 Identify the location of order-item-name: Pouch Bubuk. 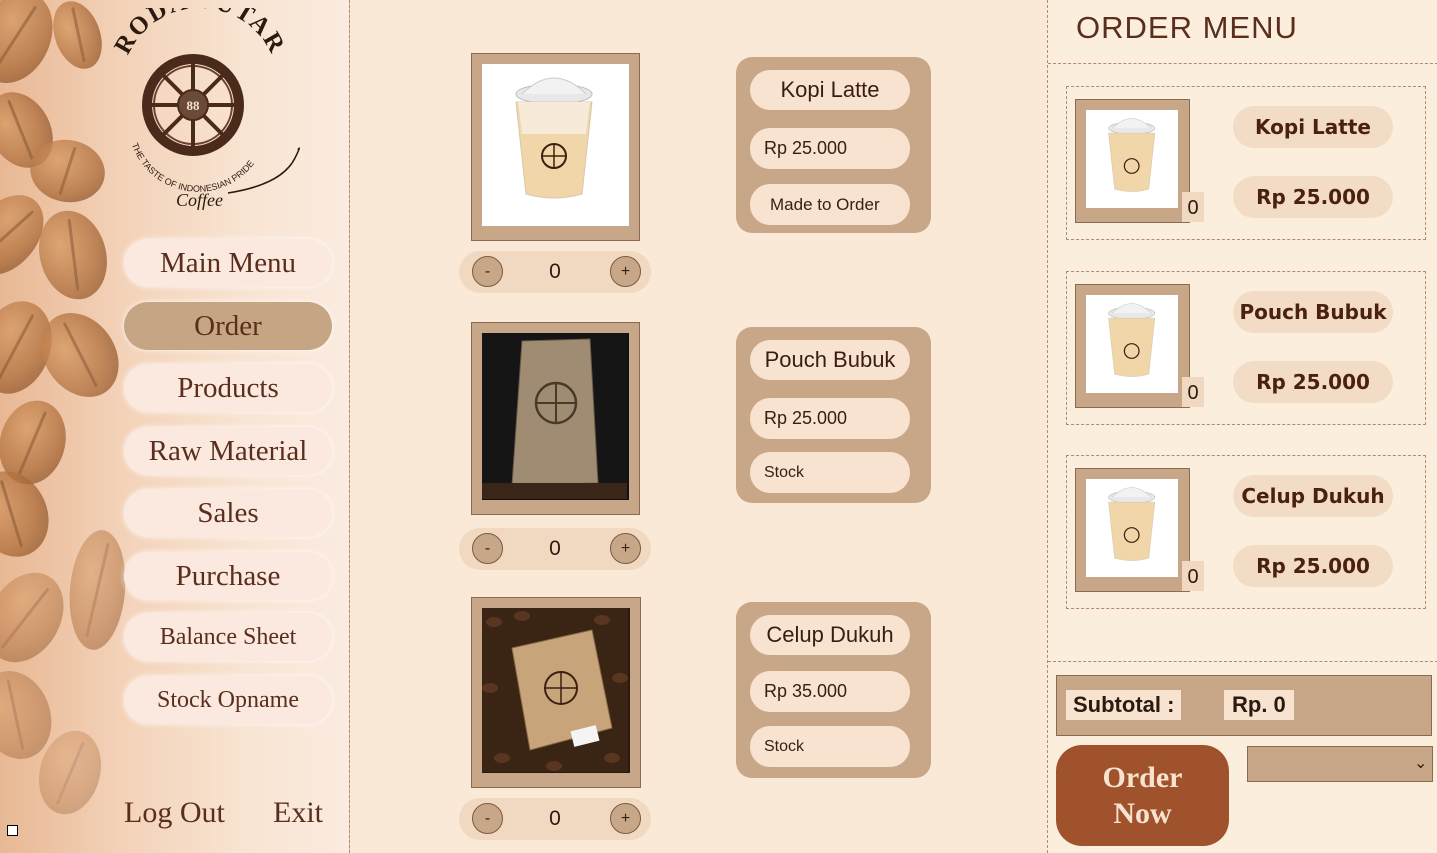
(1313, 312).